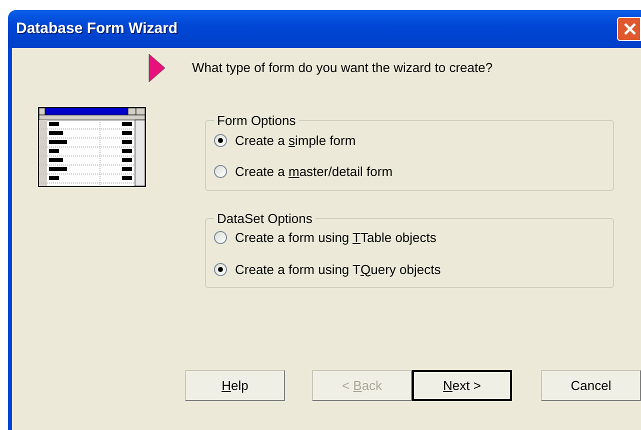 The height and width of the screenshot is (430, 641). I want to click on radio-label: Create a simple form, so click(295, 141).